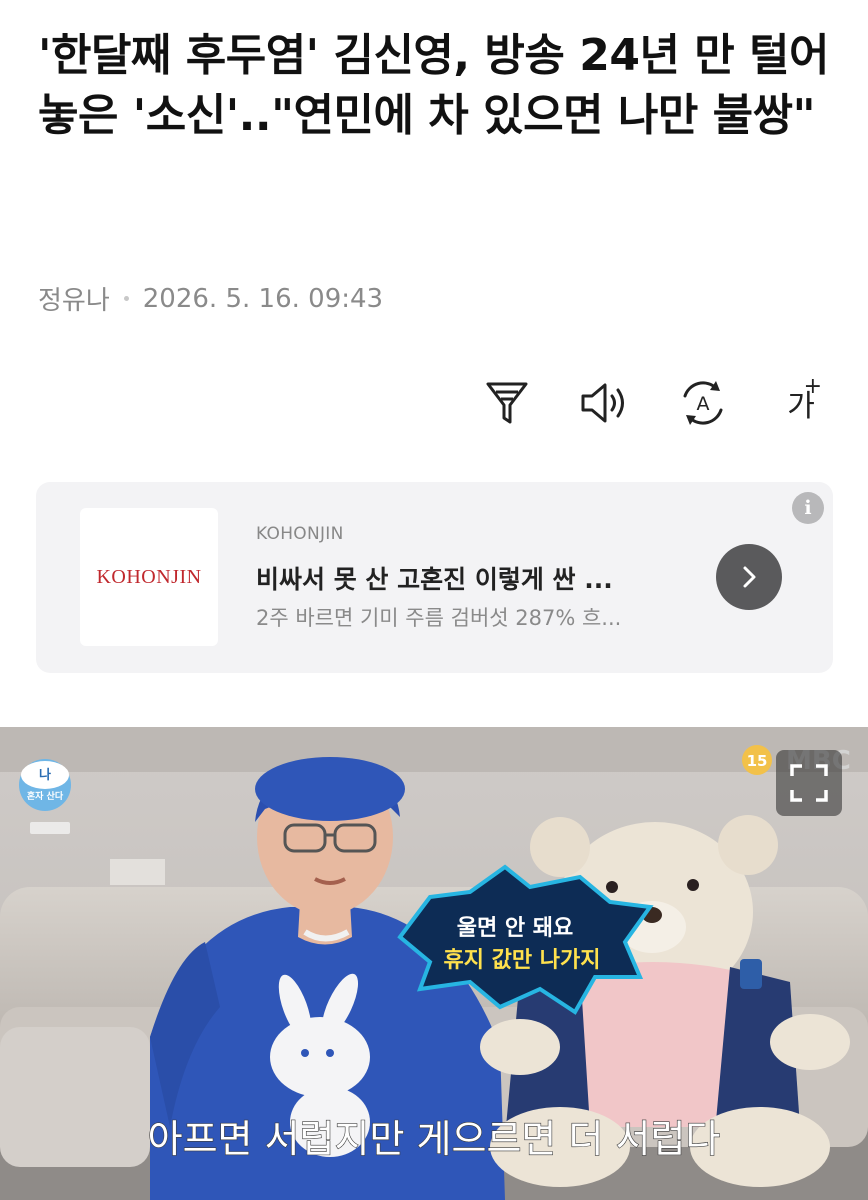 This screenshot has width=868, height=1200. I want to click on translate-icon: A, so click(703, 403).